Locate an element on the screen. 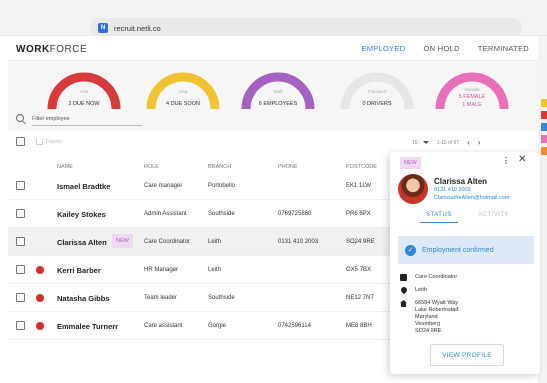  gauge-title: Transport is located at coordinates (377, 91).